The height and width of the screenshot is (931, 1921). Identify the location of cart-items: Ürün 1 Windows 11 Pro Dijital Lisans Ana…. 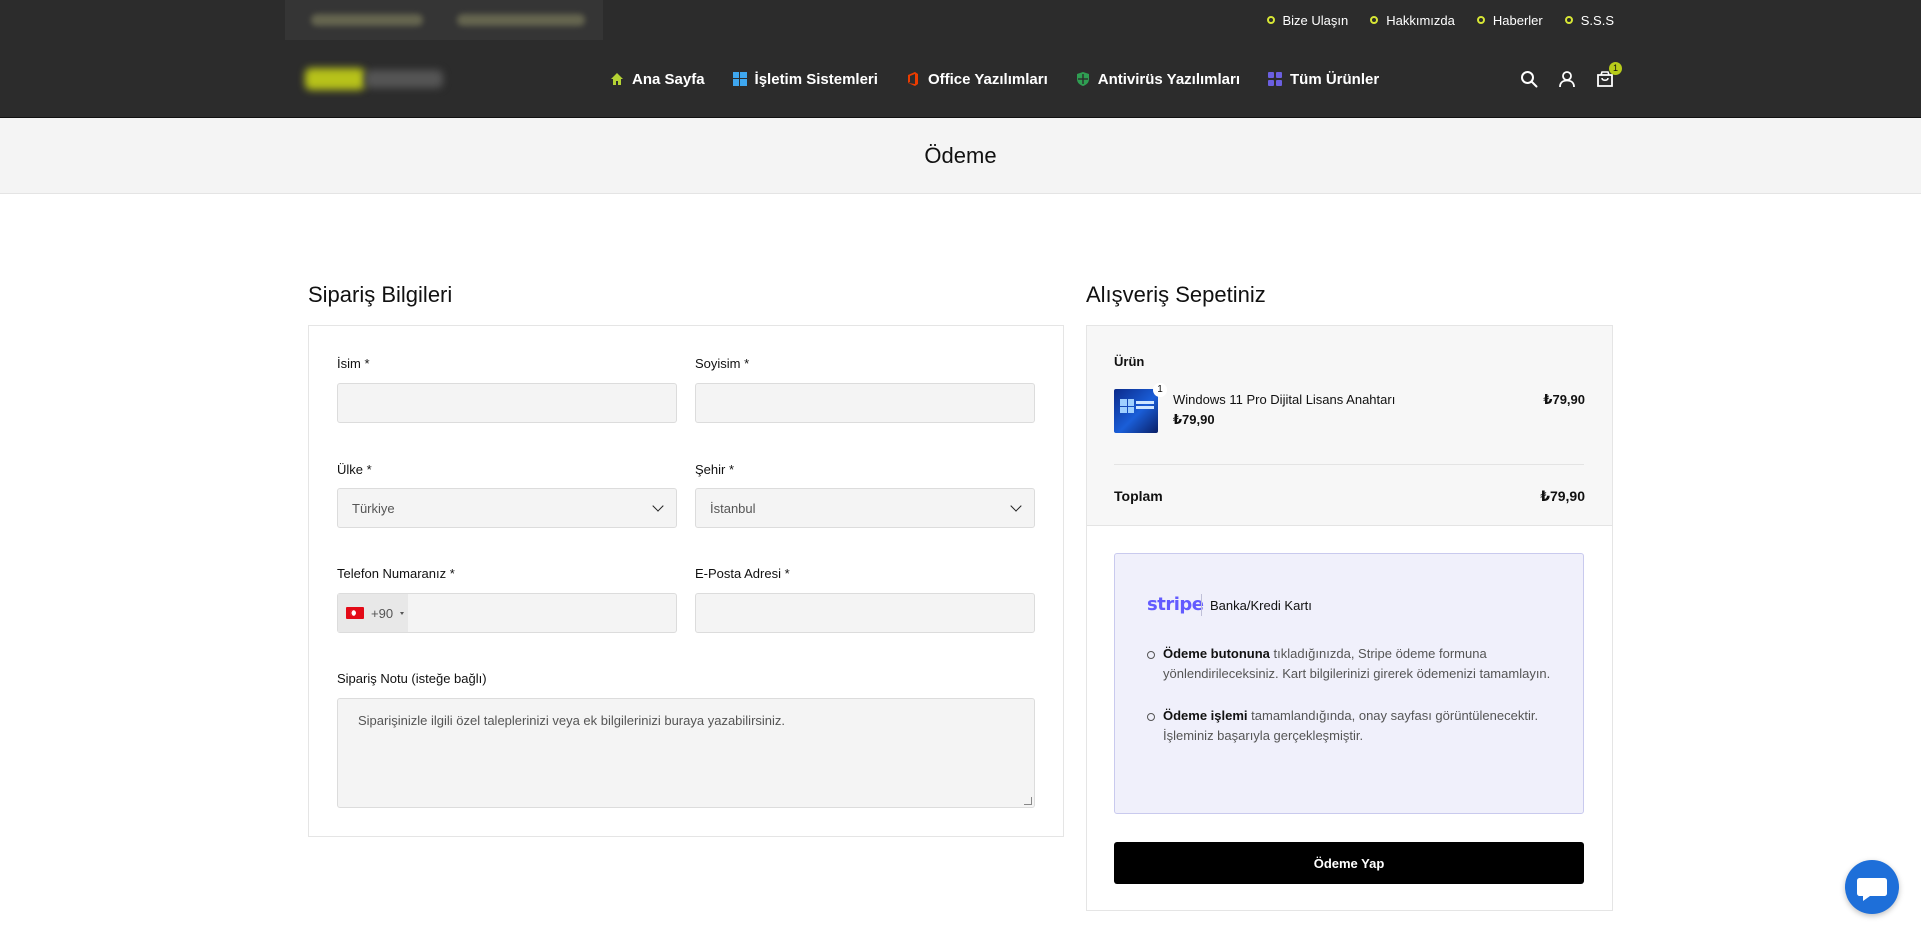
(1349, 426).